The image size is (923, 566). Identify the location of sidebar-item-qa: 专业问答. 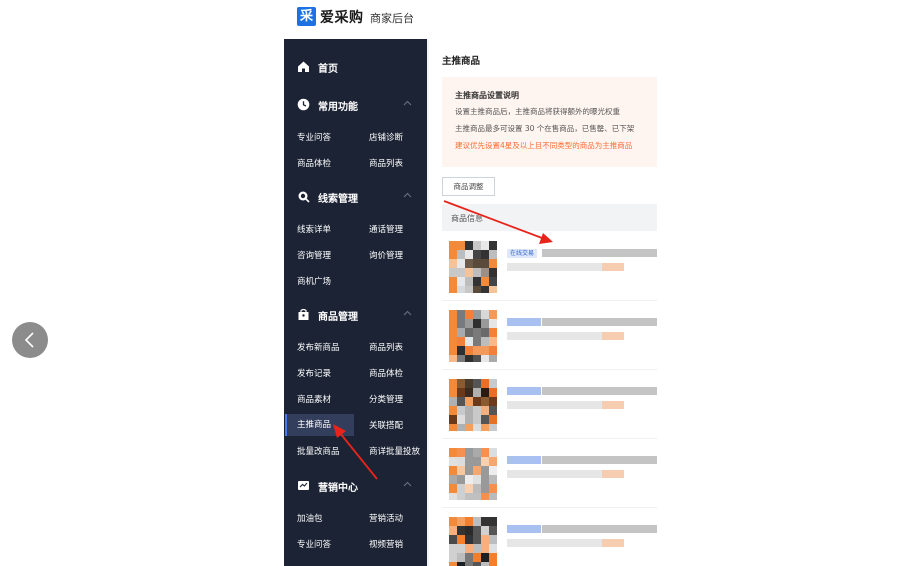
(314, 138).